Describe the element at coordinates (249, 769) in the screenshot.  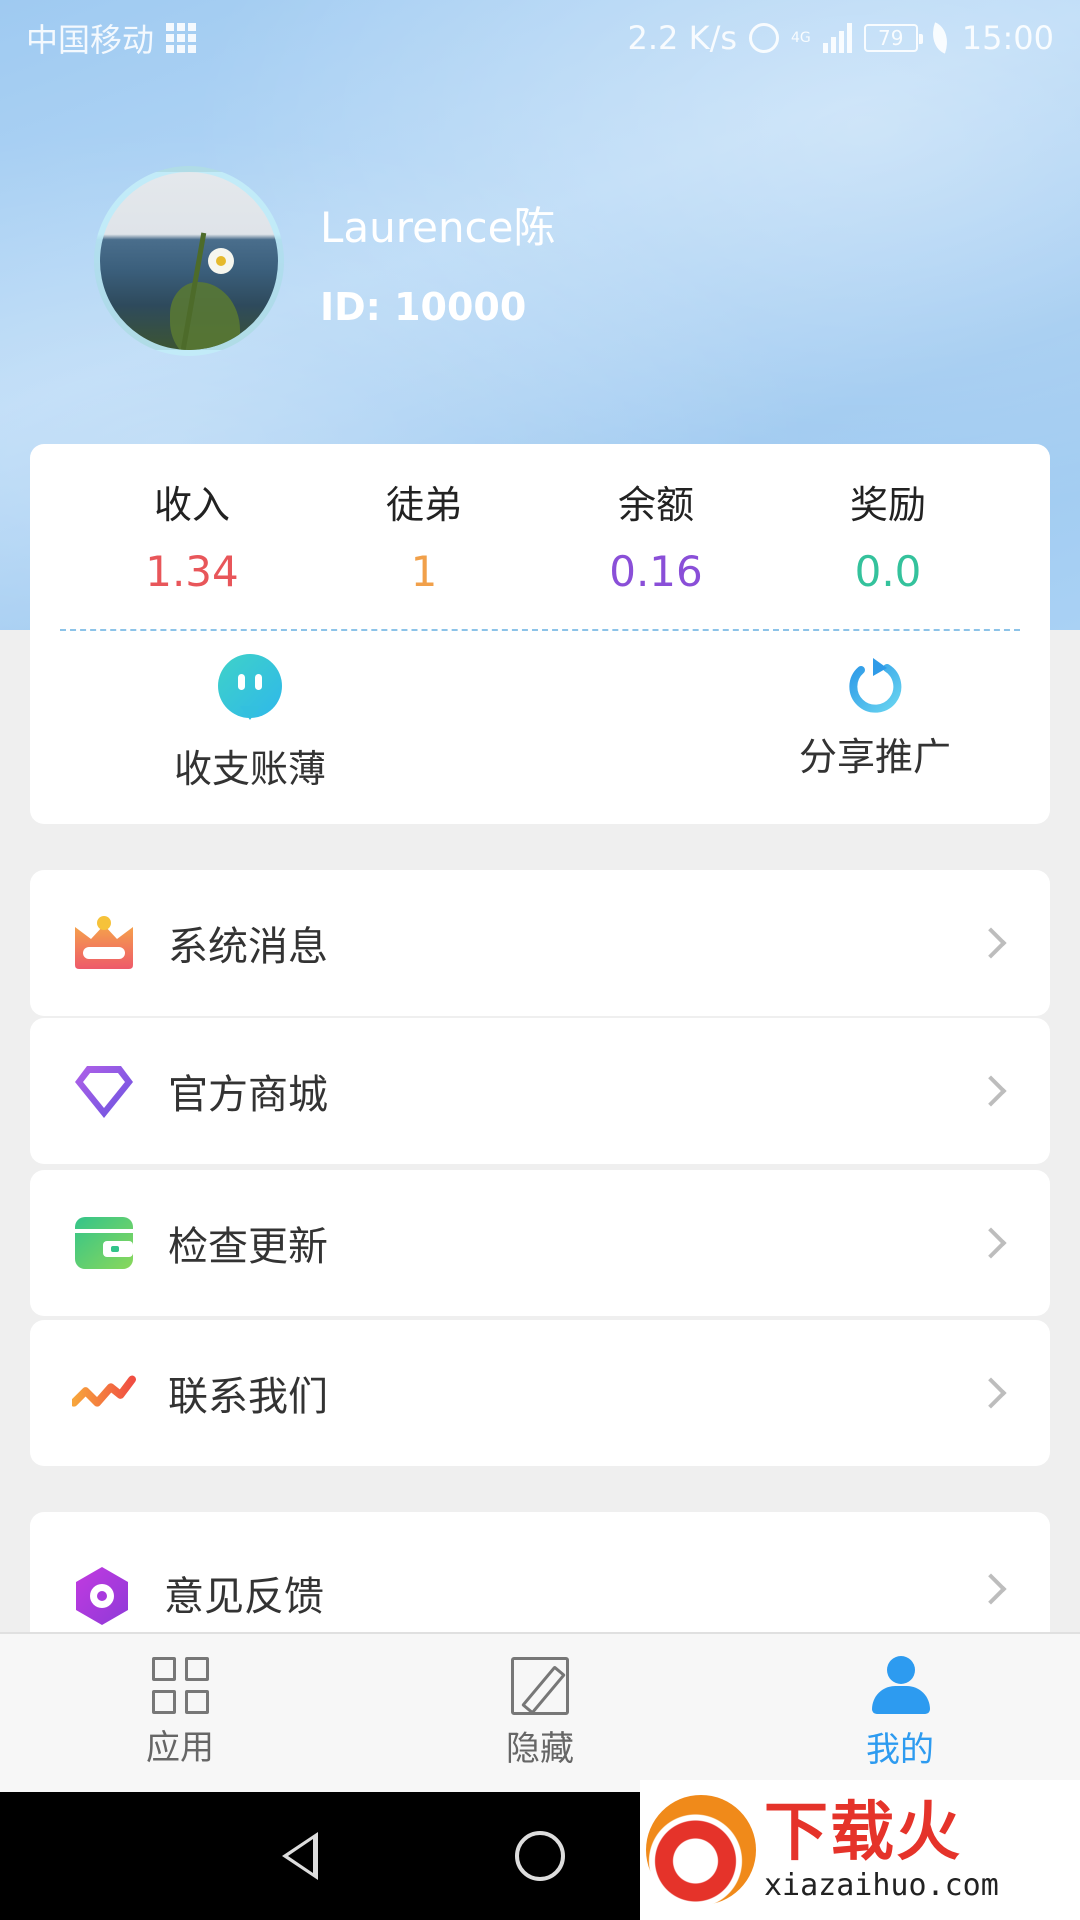
I see `ledger-label: 收支账薄` at that location.